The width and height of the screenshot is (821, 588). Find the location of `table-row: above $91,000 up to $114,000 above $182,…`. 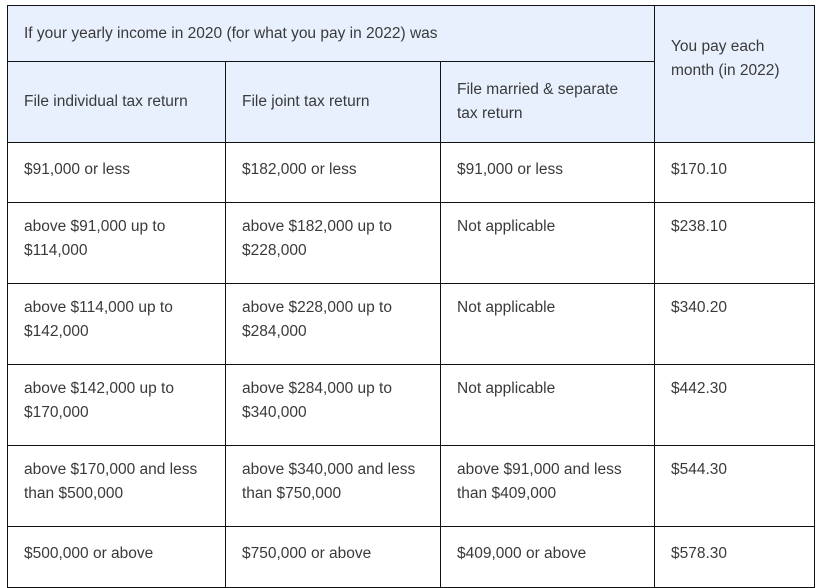

table-row: above $91,000 up to $114,000 above $182,… is located at coordinates (411, 243).